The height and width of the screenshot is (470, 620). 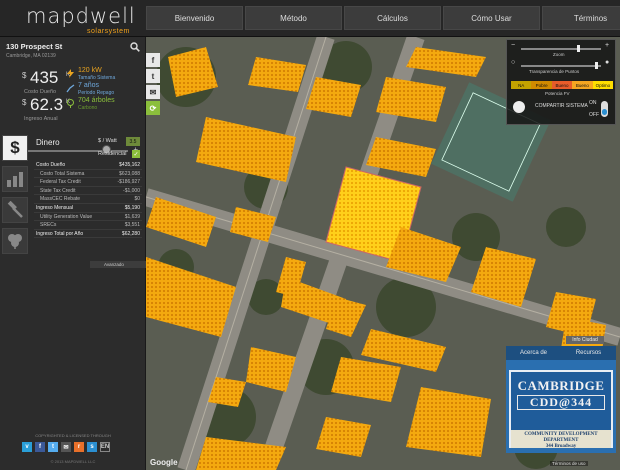 What do you see at coordinates (513, 62) in the screenshot?
I see `transparency-minus: ○` at bounding box center [513, 62].